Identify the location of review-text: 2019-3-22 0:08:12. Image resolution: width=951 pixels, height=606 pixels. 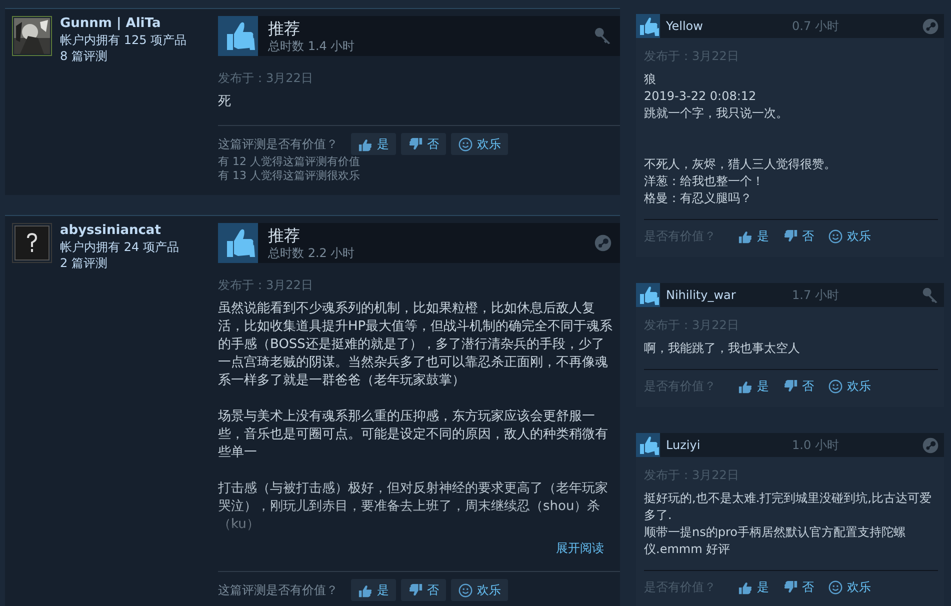
(701, 96).